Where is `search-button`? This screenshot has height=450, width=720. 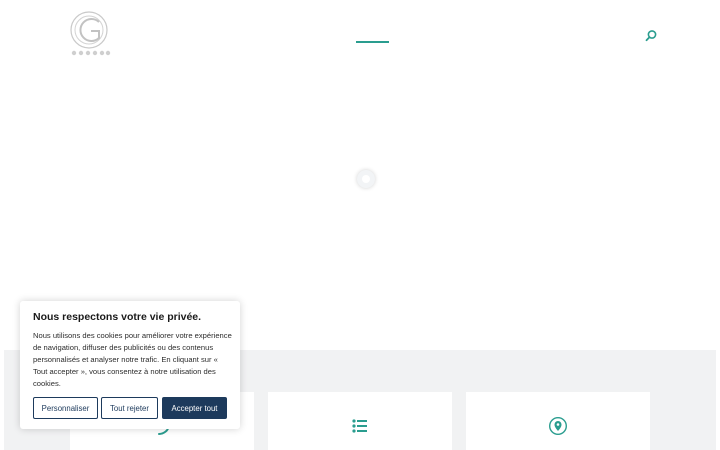
search-button is located at coordinates (651, 36).